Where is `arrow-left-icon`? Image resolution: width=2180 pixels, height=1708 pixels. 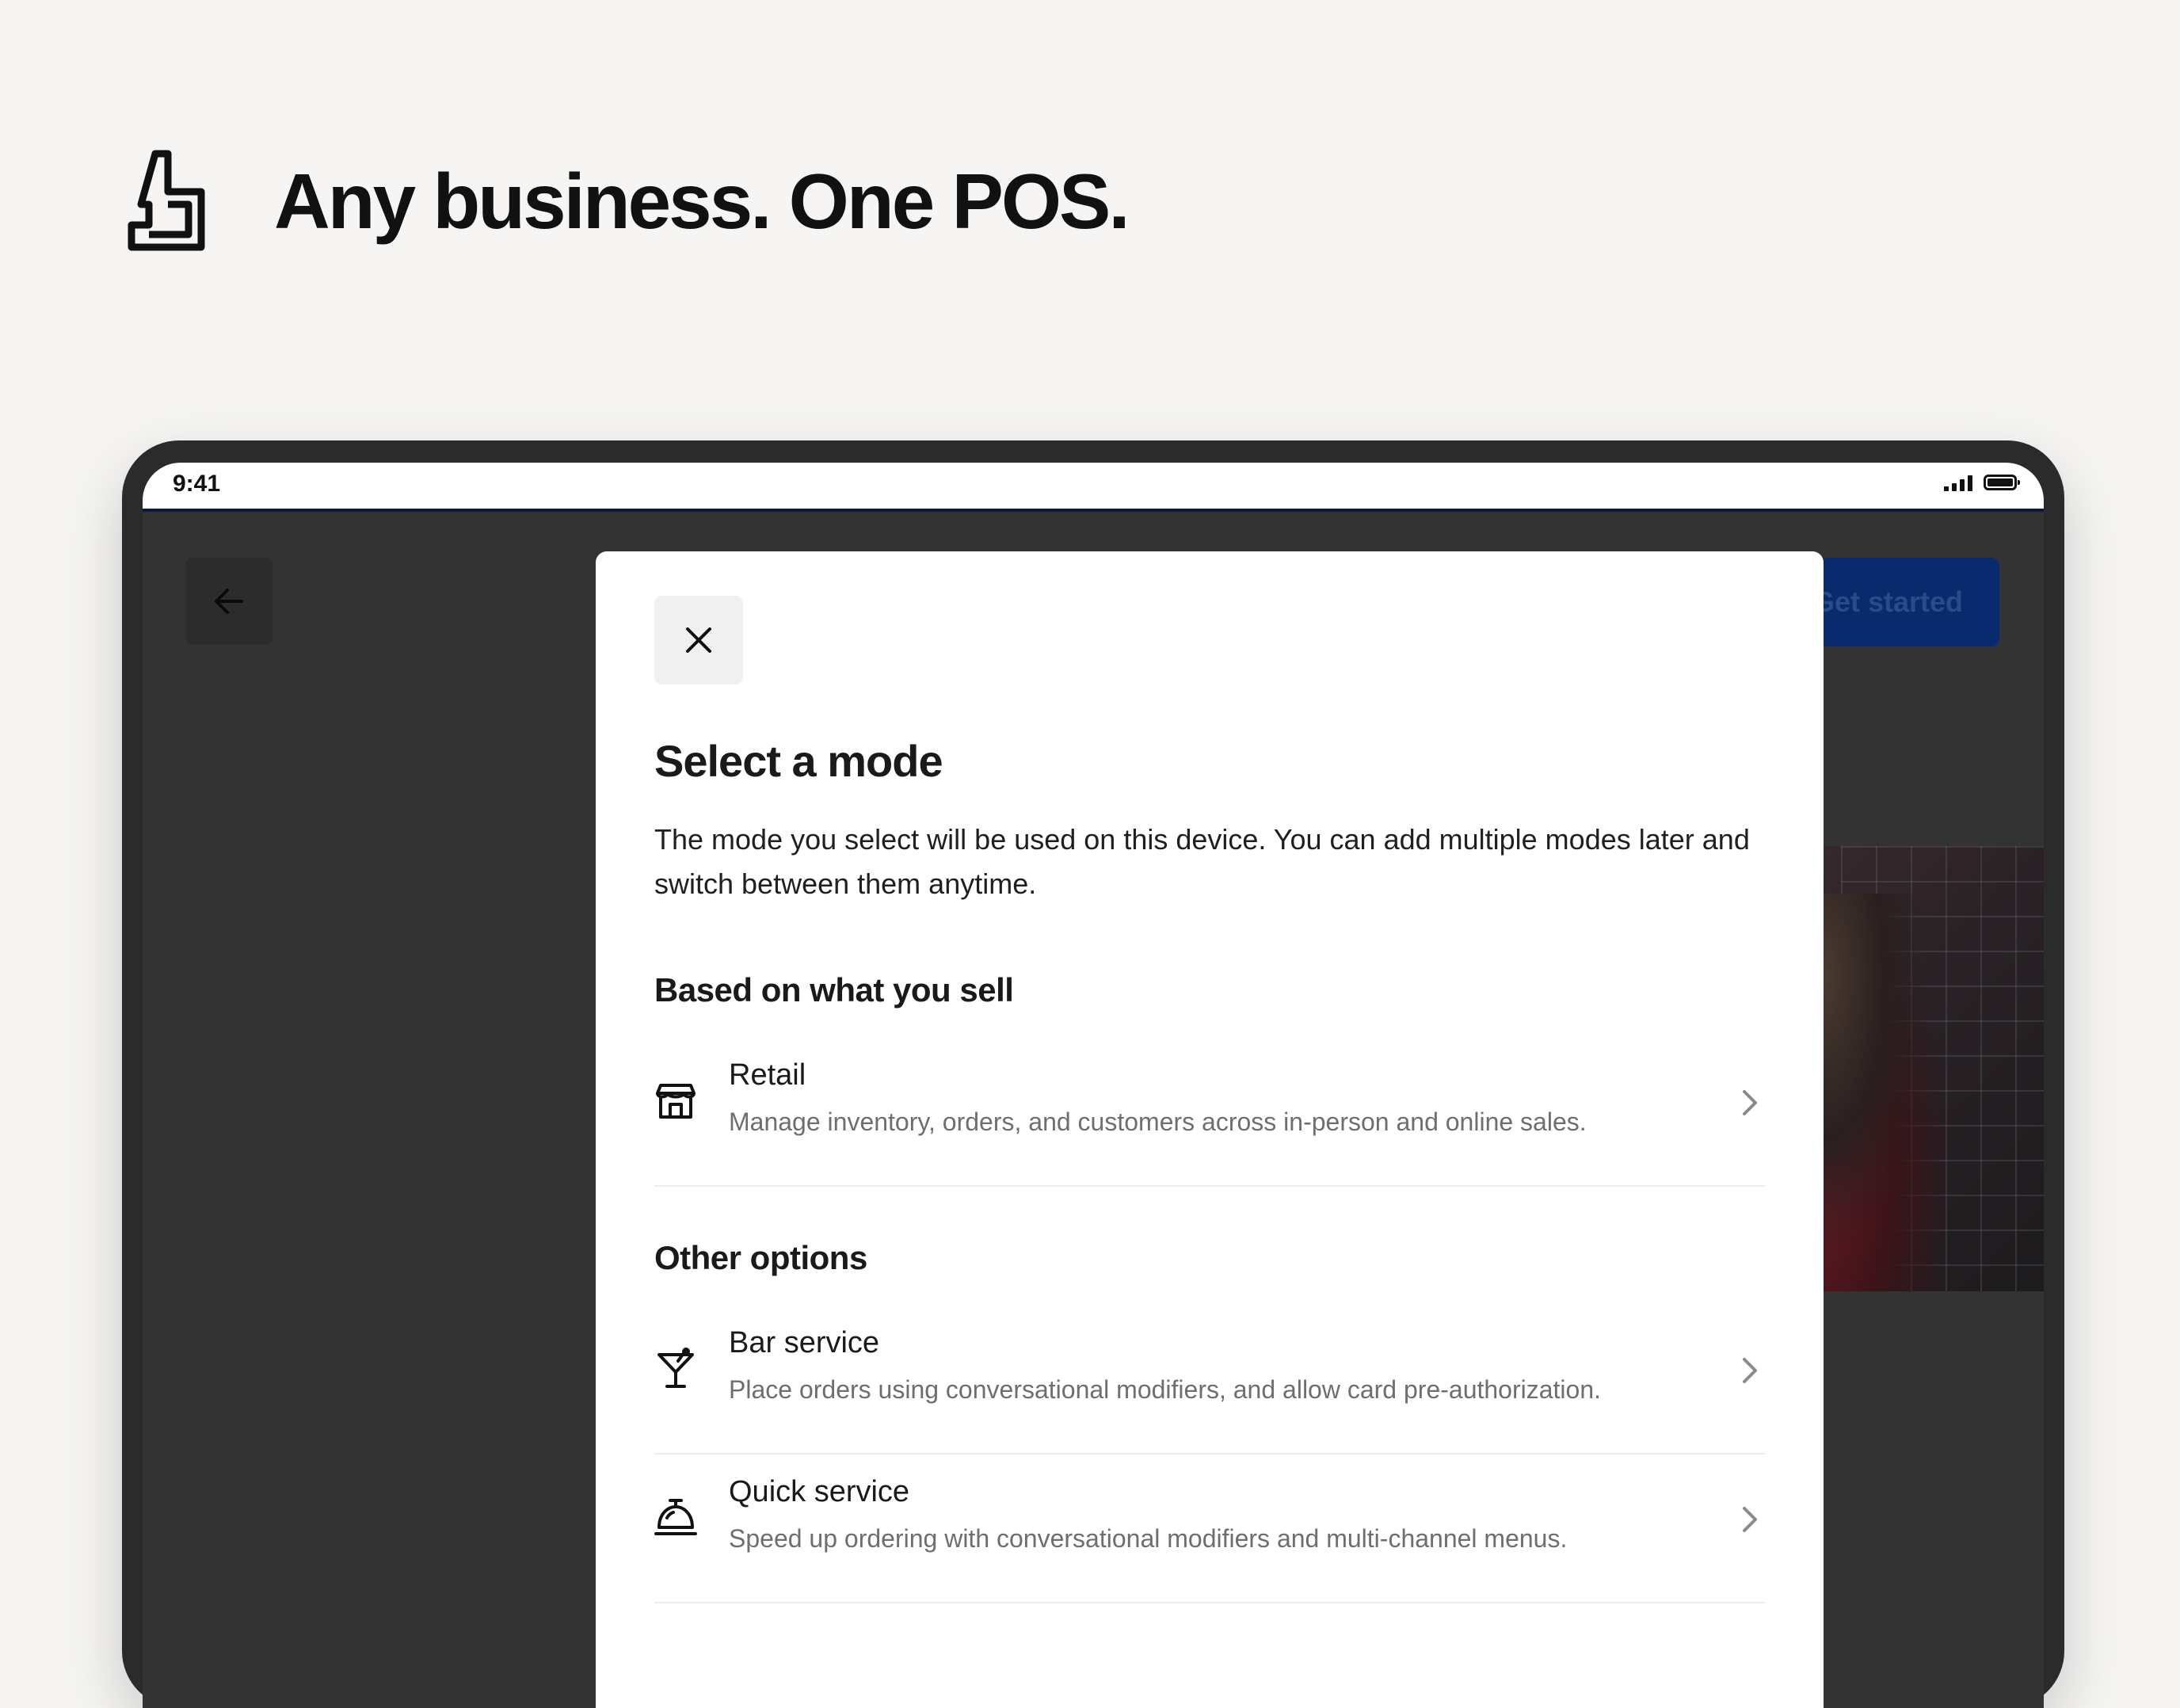
arrow-left-icon is located at coordinates (229, 601).